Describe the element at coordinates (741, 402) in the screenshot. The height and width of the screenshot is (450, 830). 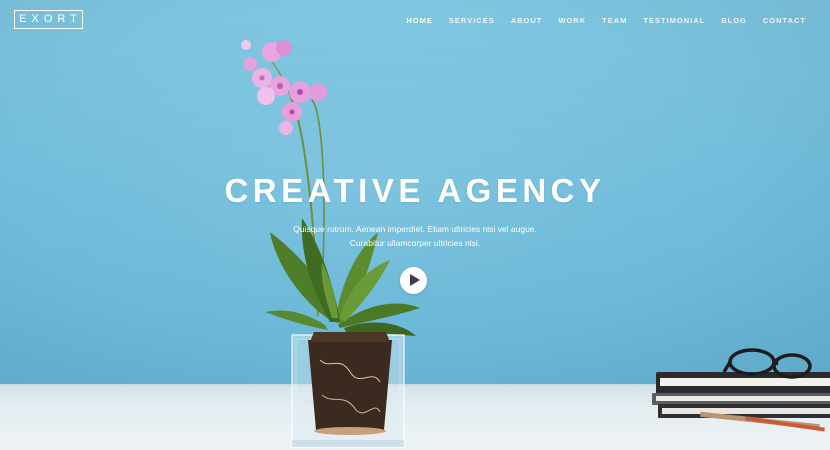
I see `book-stack` at that location.